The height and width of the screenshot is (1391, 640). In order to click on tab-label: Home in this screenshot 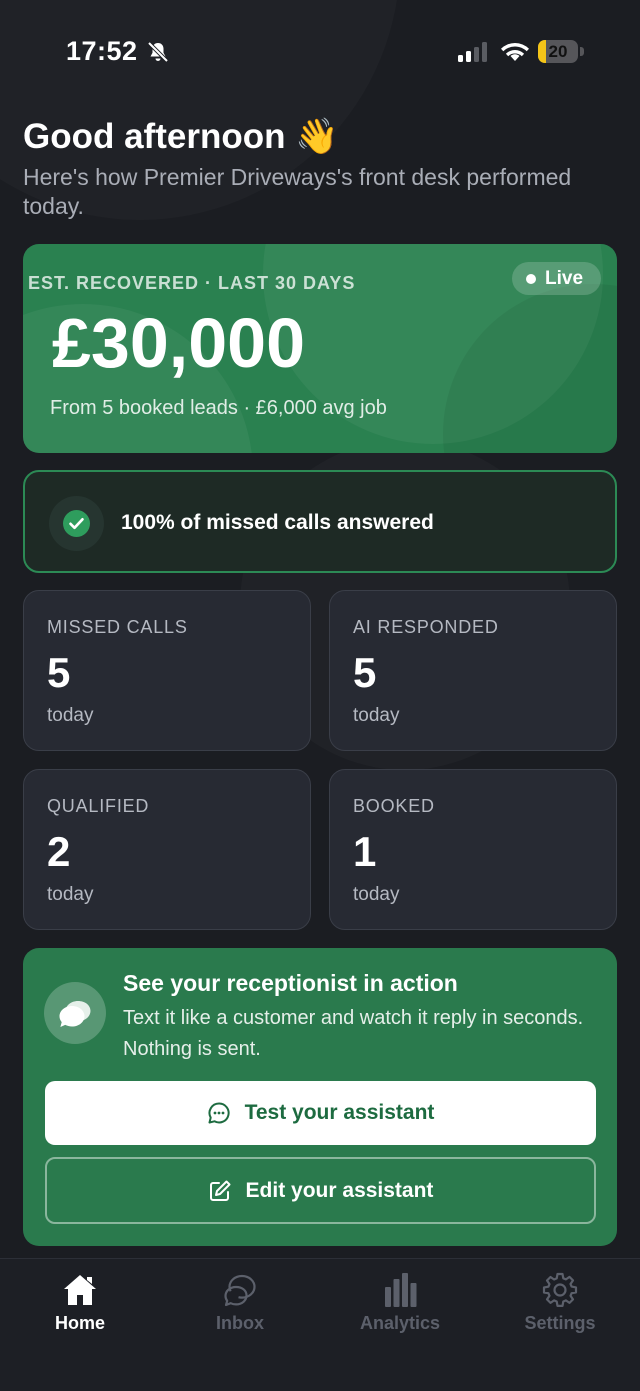, I will do `click(79, 1323)`.